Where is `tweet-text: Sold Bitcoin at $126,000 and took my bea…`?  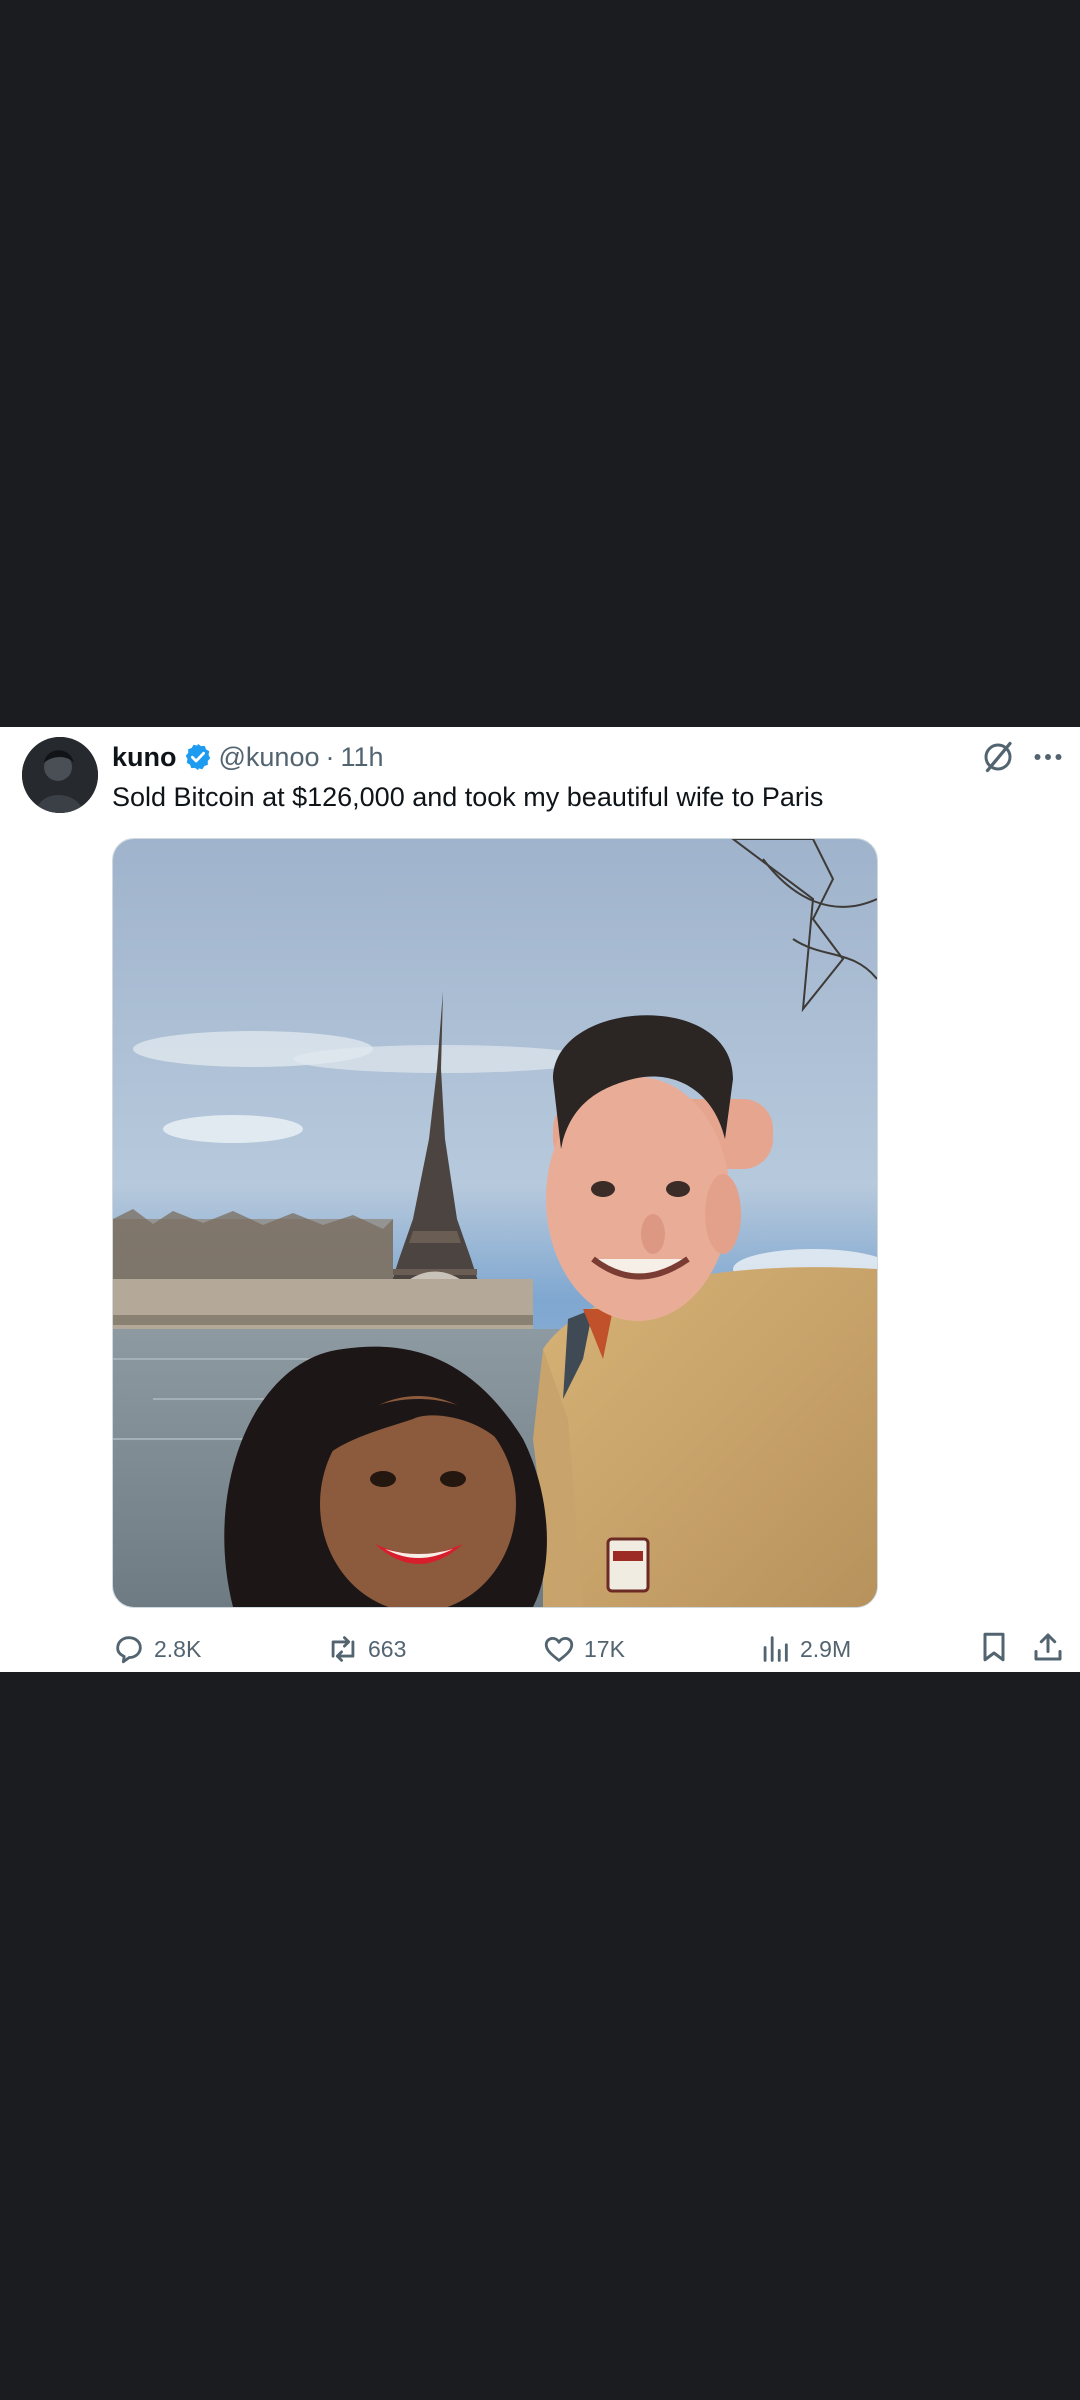 tweet-text: Sold Bitcoin at $126,000 and took my bea… is located at coordinates (468, 797).